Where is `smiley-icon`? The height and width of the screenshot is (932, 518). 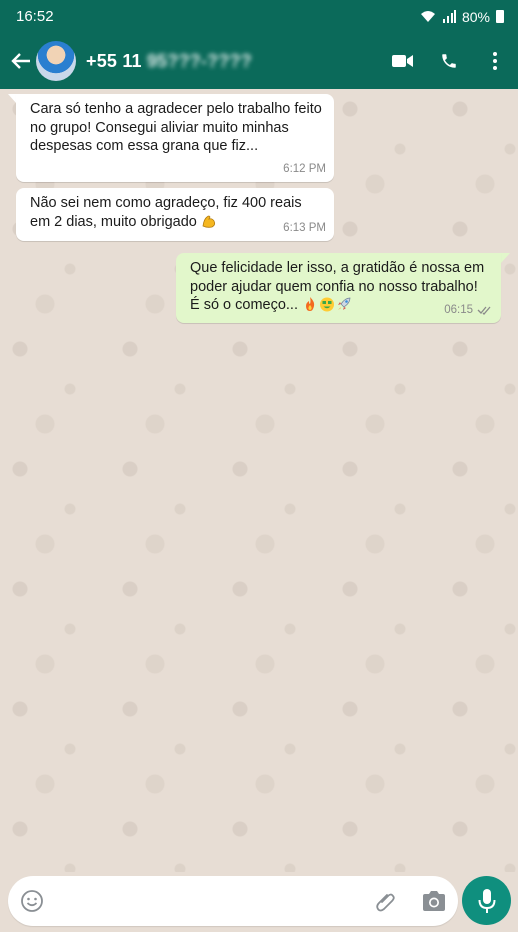 smiley-icon is located at coordinates (32, 901).